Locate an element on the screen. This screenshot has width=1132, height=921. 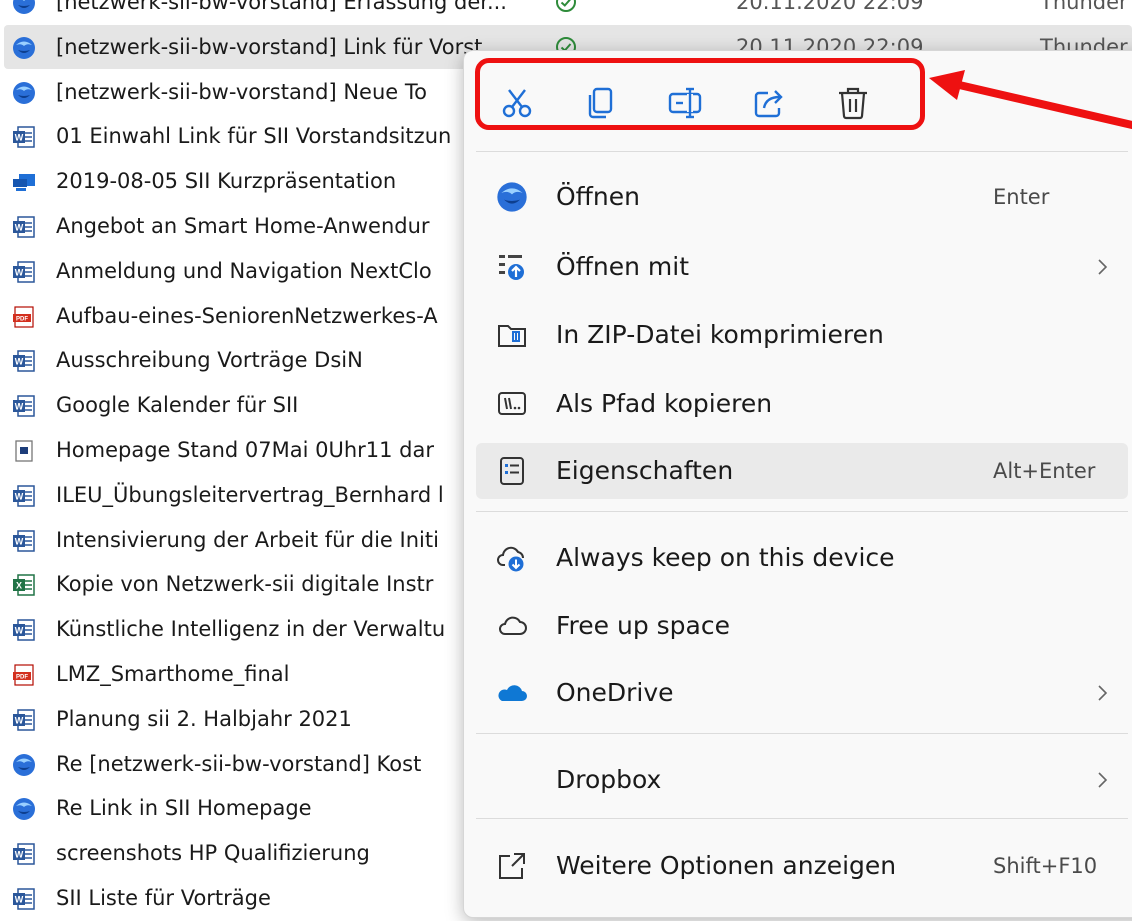
file-name: Google Kalender für SII is located at coordinates (177, 405).